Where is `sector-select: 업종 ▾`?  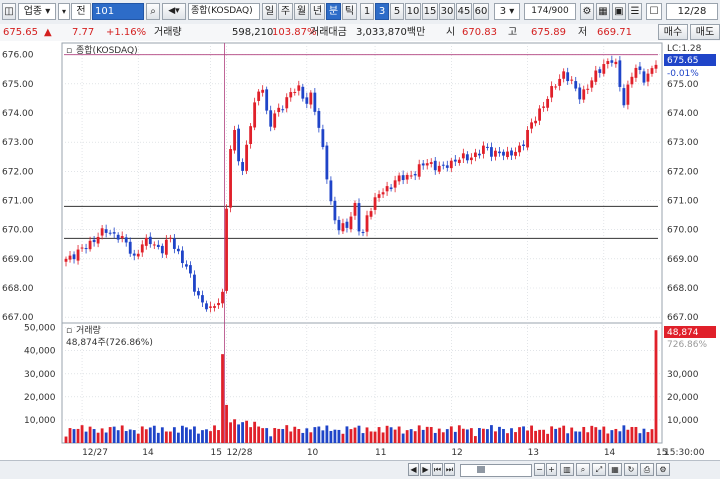 sector-select: 업종 ▾ is located at coordinates (37, 11).